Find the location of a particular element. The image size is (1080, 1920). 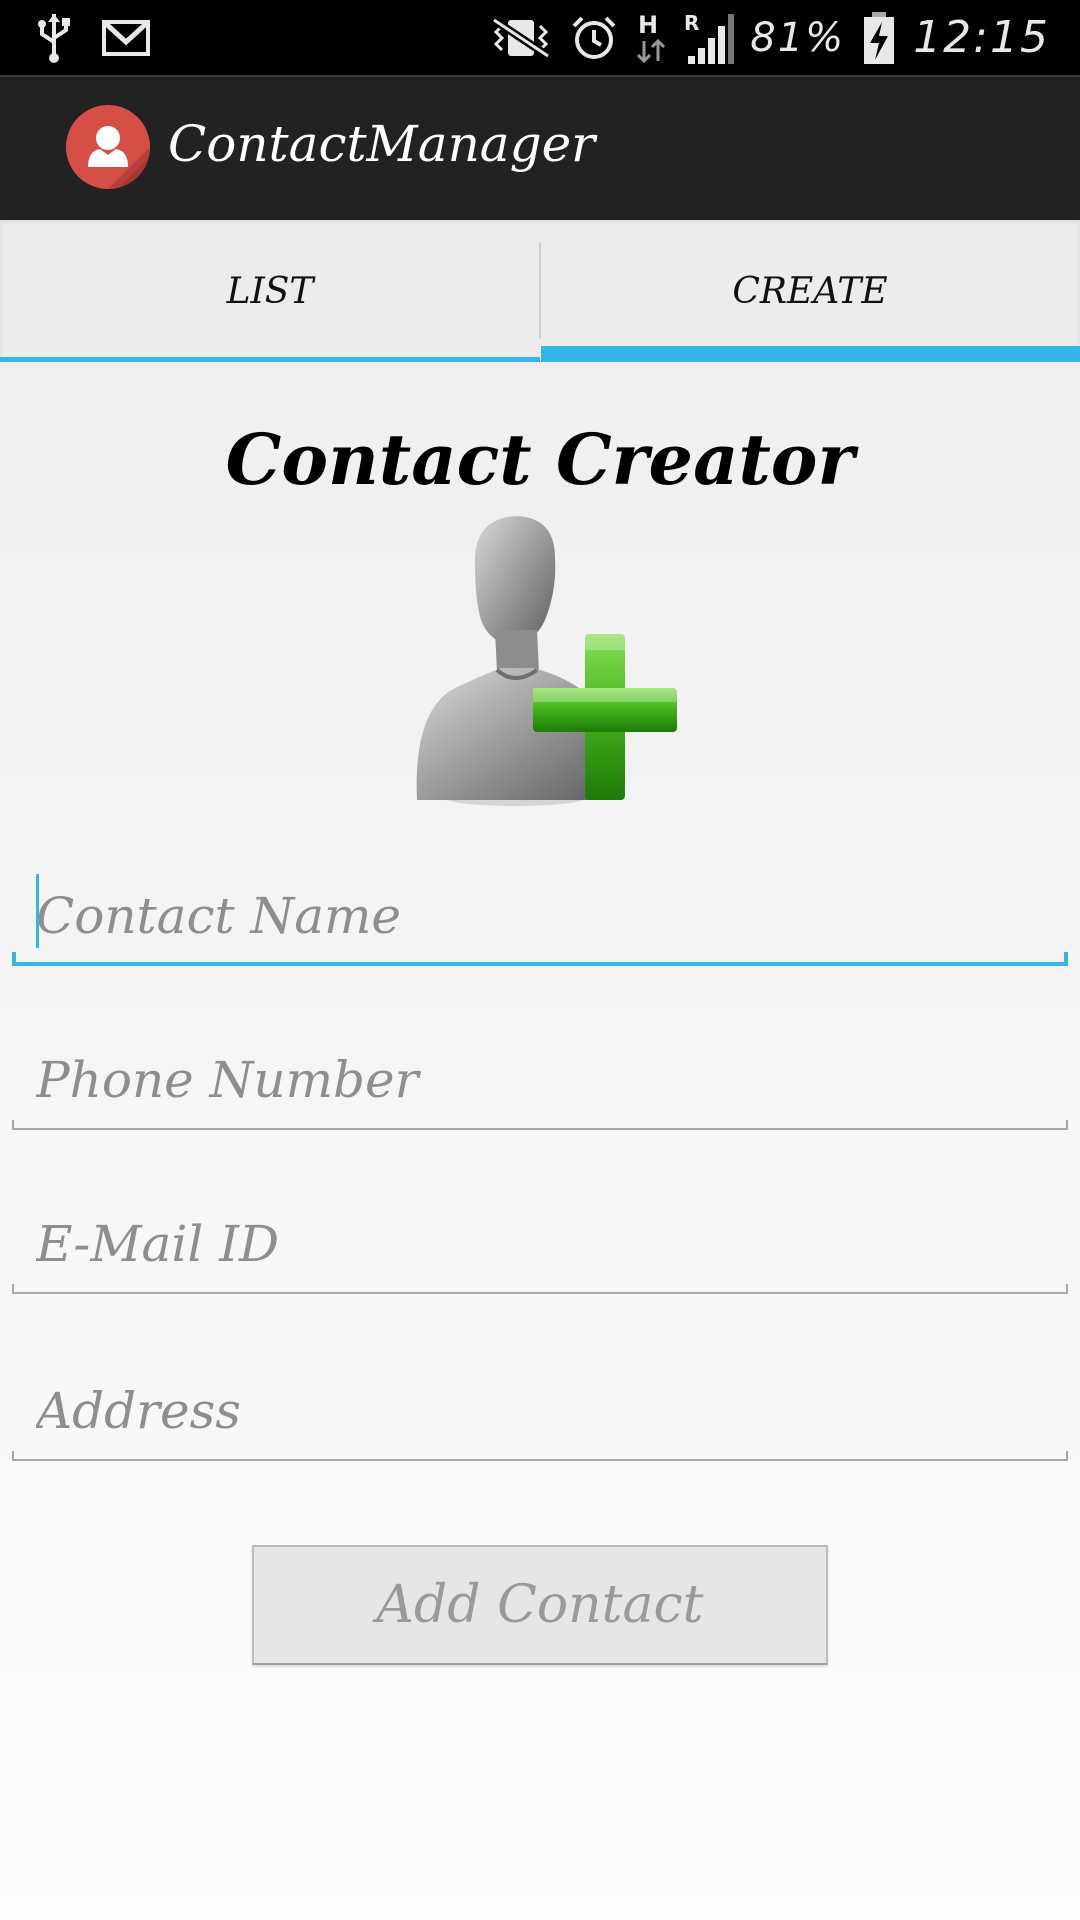

roaming-signal-icon: R is located at coordinates (709, 38).